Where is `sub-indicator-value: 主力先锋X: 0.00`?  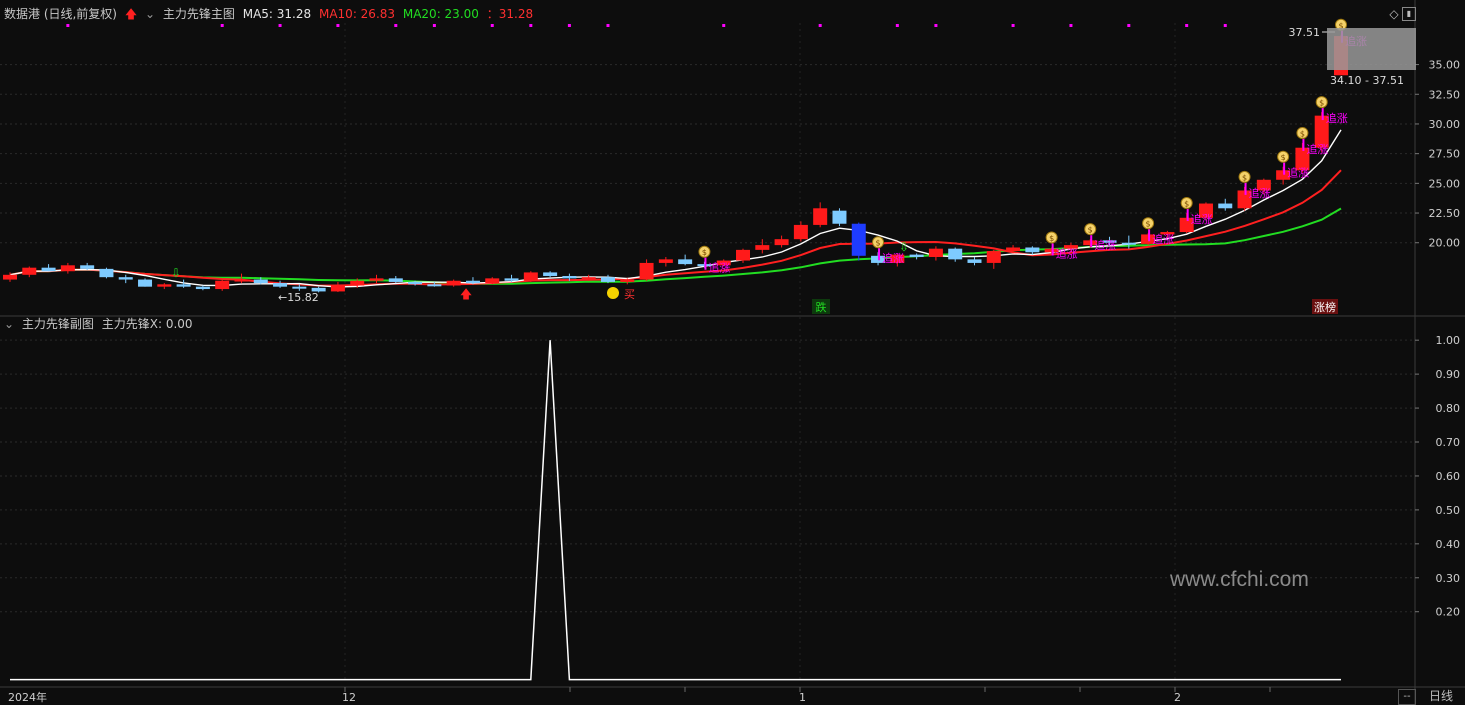
sub-indicator-value: 主力先锋X: 0.00 is located at coordinates (147, 324).